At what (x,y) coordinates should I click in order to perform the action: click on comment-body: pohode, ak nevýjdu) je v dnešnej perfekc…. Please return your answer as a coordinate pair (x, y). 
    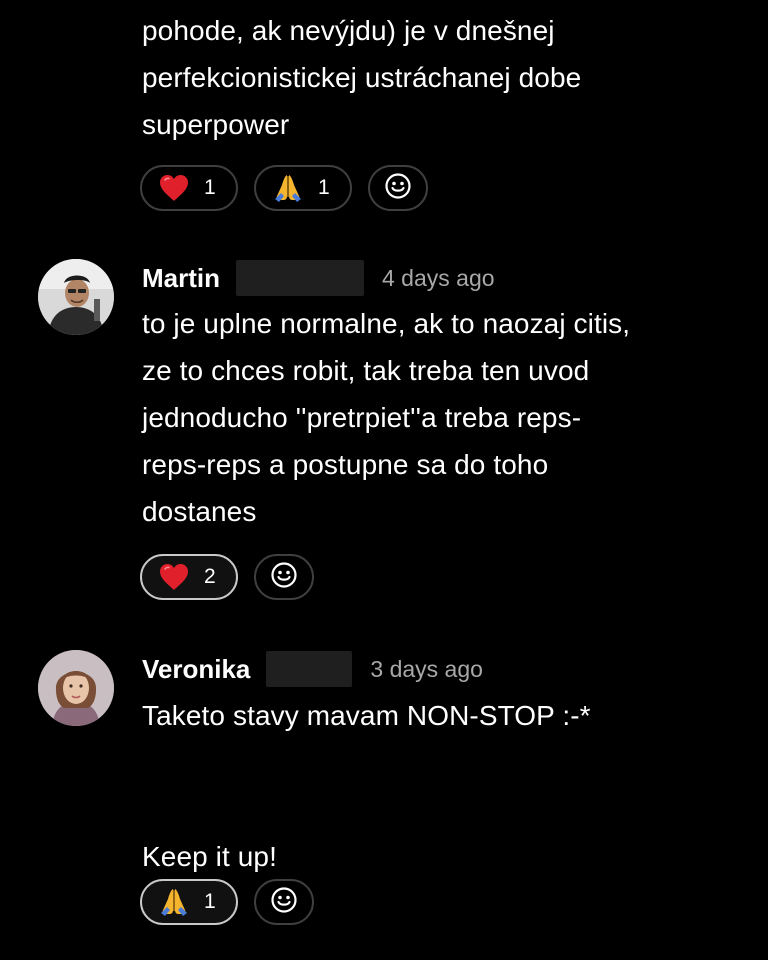
    Looking at the image, I should click on (361, 77).